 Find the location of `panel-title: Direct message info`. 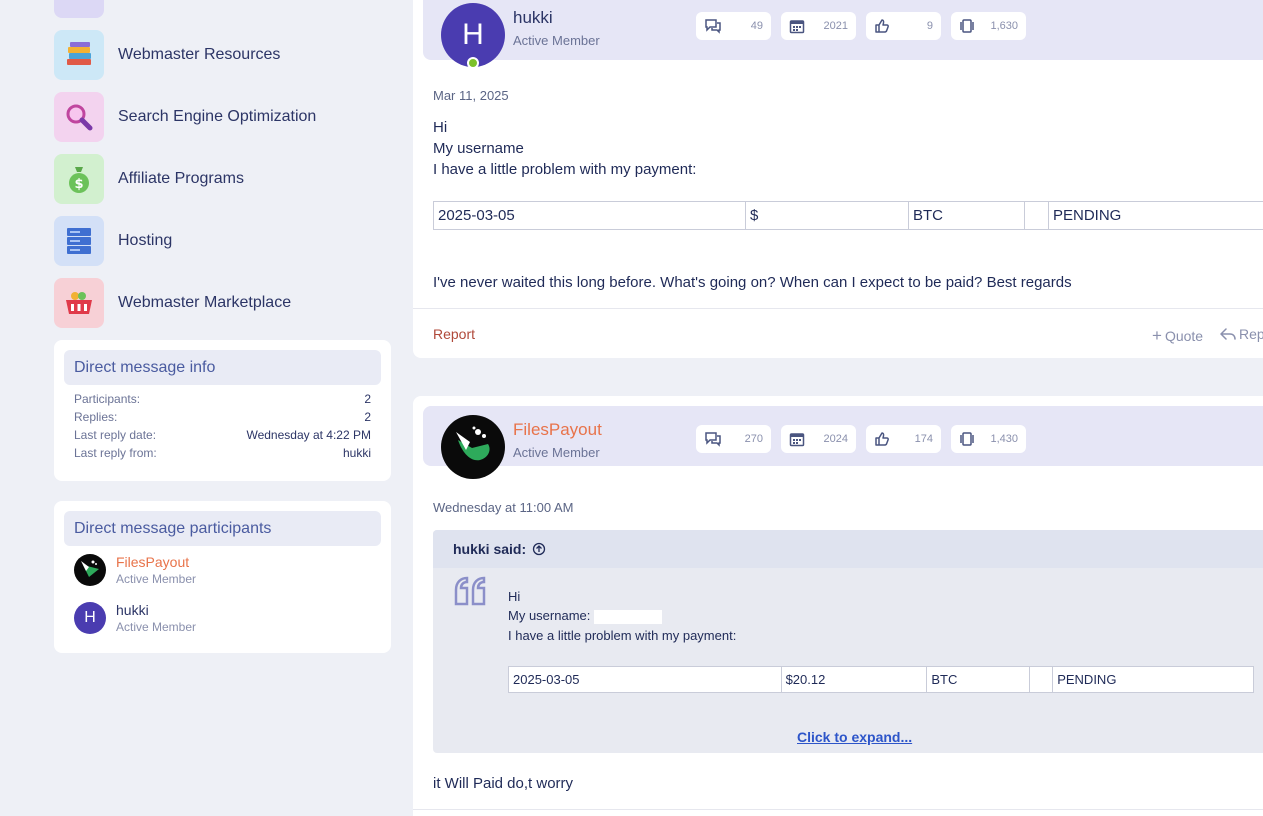

panel-title: Direct message info is located at coordinates (222, 367).